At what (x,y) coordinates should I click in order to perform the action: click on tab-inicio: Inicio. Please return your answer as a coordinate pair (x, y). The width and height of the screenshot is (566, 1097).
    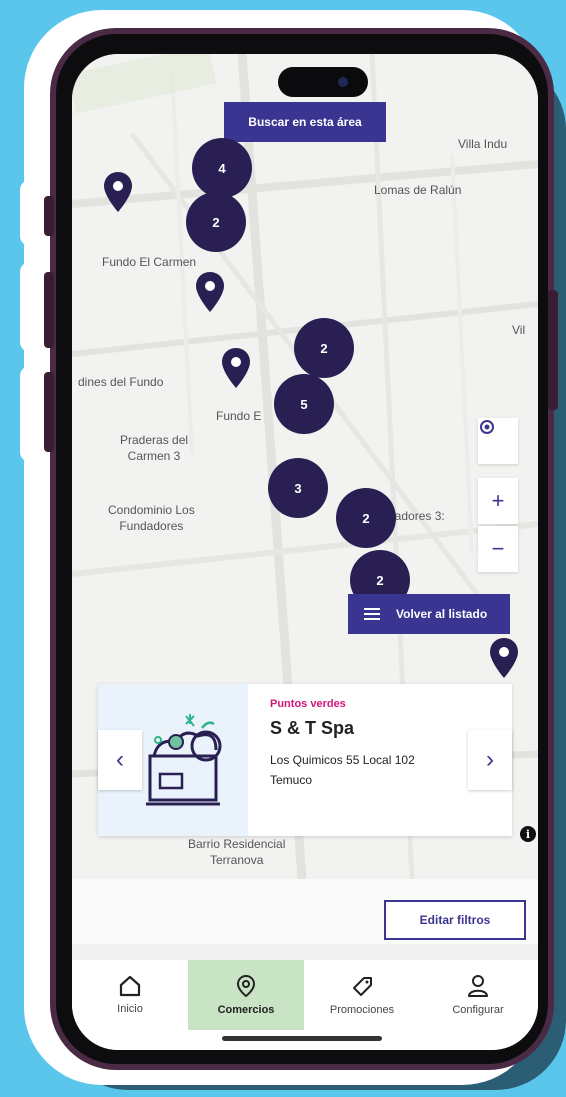
    Looking at the image, I should click on (130, 995).